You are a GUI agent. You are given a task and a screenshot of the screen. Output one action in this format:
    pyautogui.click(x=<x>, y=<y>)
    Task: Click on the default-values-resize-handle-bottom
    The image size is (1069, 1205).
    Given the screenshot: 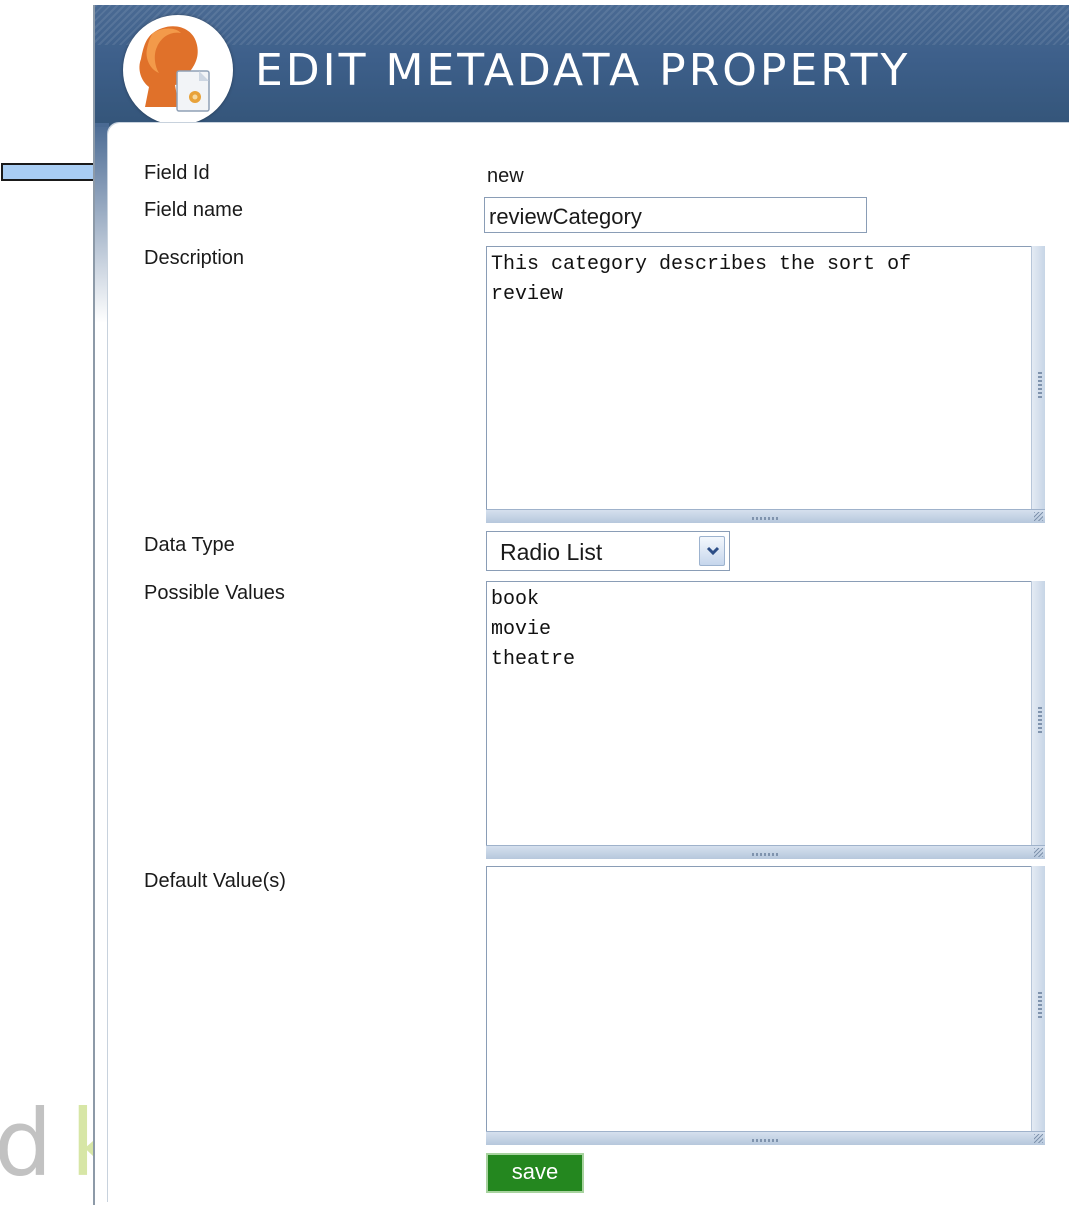 What is the action you would take?
    pyautogui.click(x=765, y=1138)
    